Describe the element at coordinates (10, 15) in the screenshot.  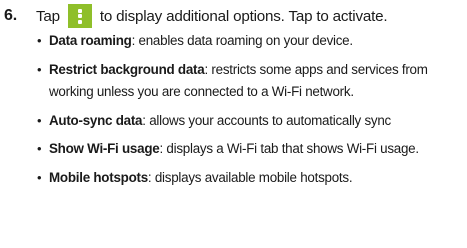
I see `step-number: 6.` at that location.